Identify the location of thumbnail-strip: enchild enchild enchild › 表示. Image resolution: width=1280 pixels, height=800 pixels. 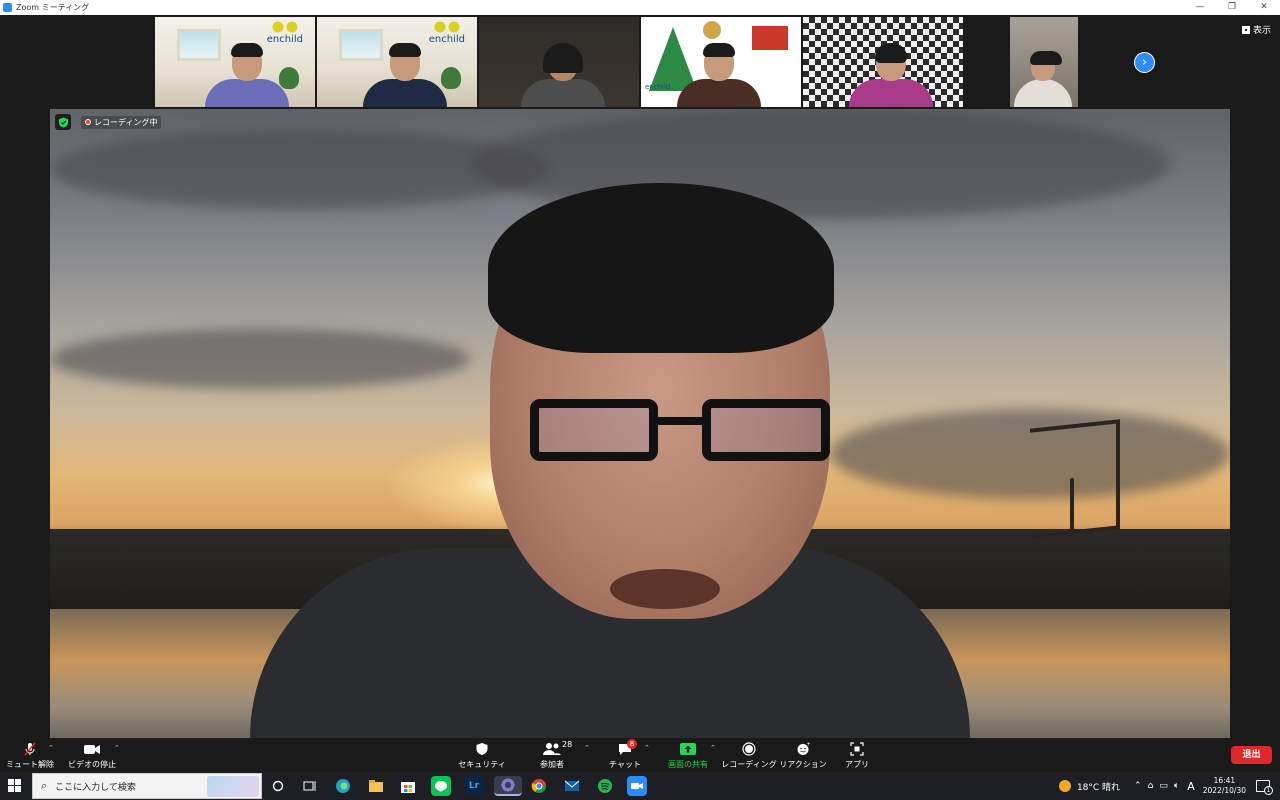
(640, 62).